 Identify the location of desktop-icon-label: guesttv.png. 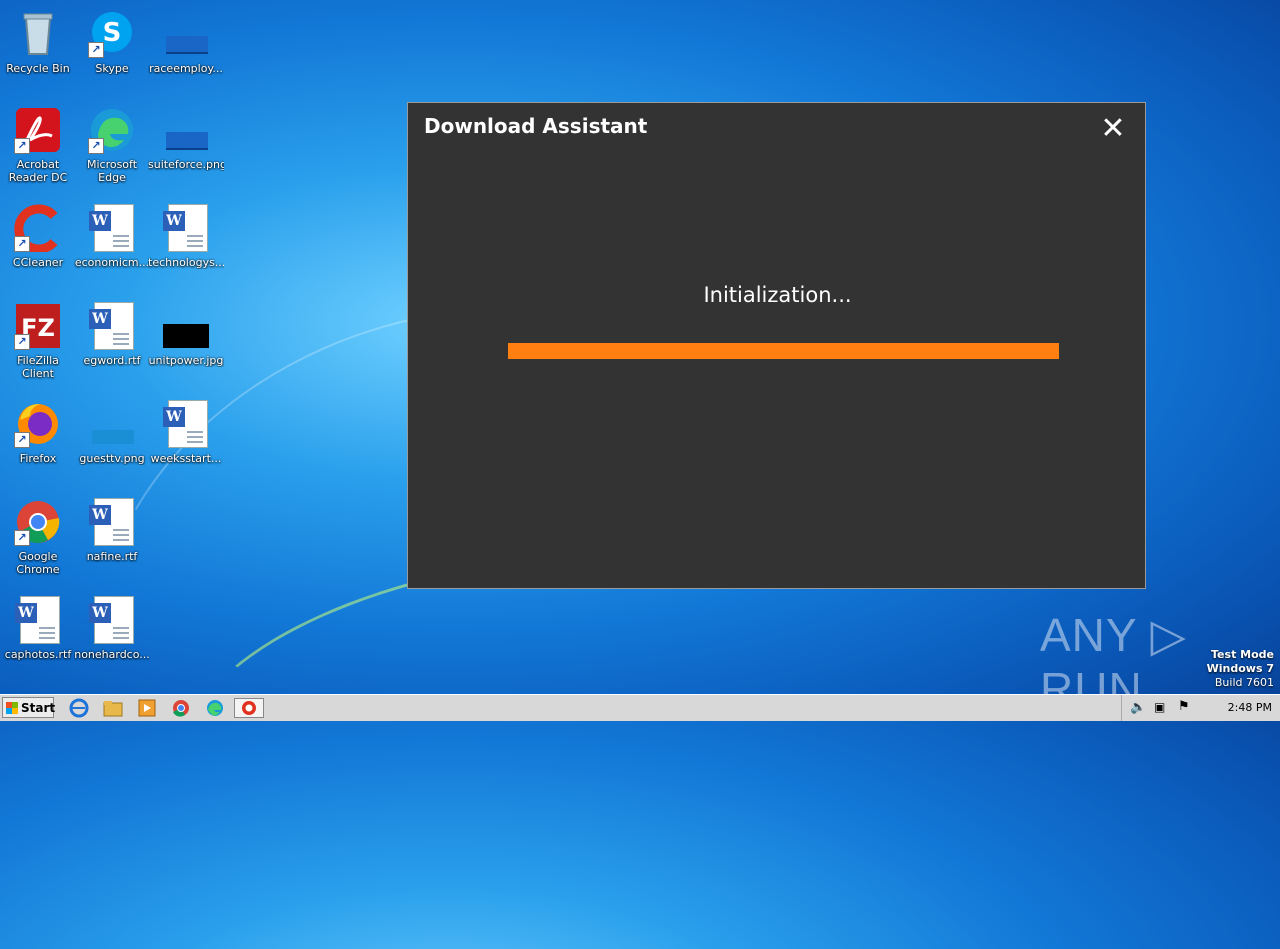
(112, 458).